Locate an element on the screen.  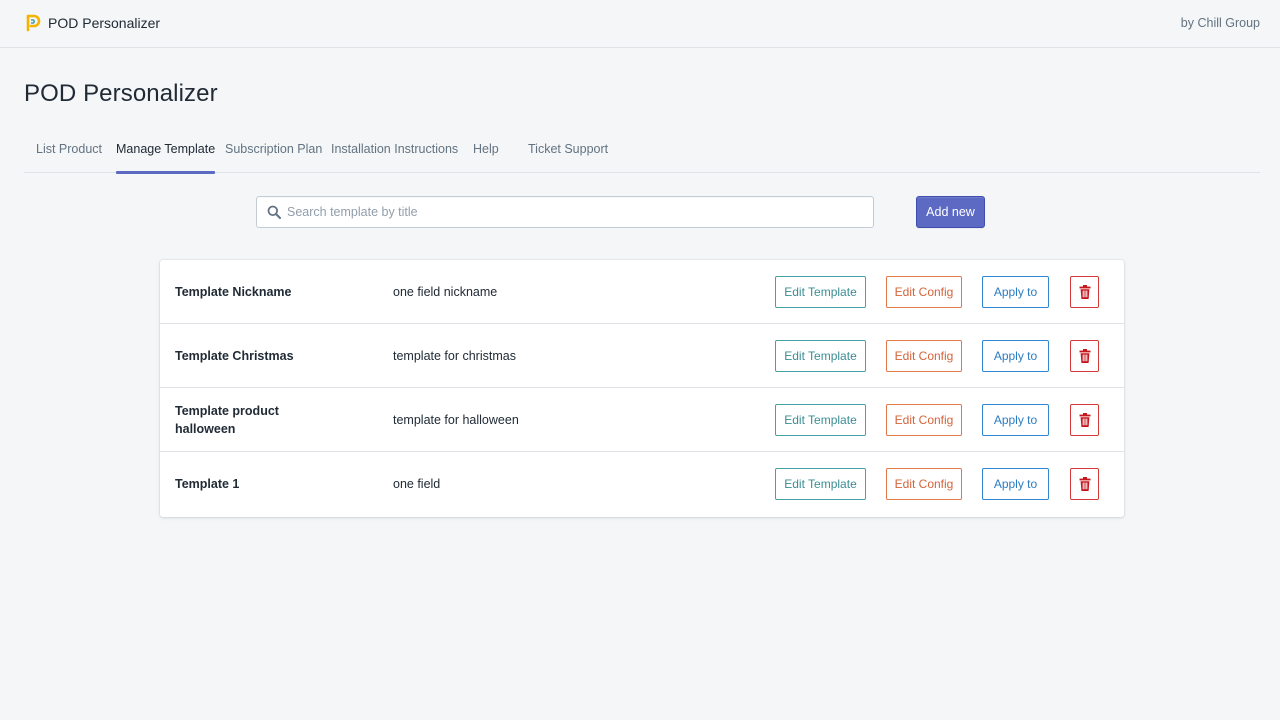
search-box is located at coordinates (565, 212).